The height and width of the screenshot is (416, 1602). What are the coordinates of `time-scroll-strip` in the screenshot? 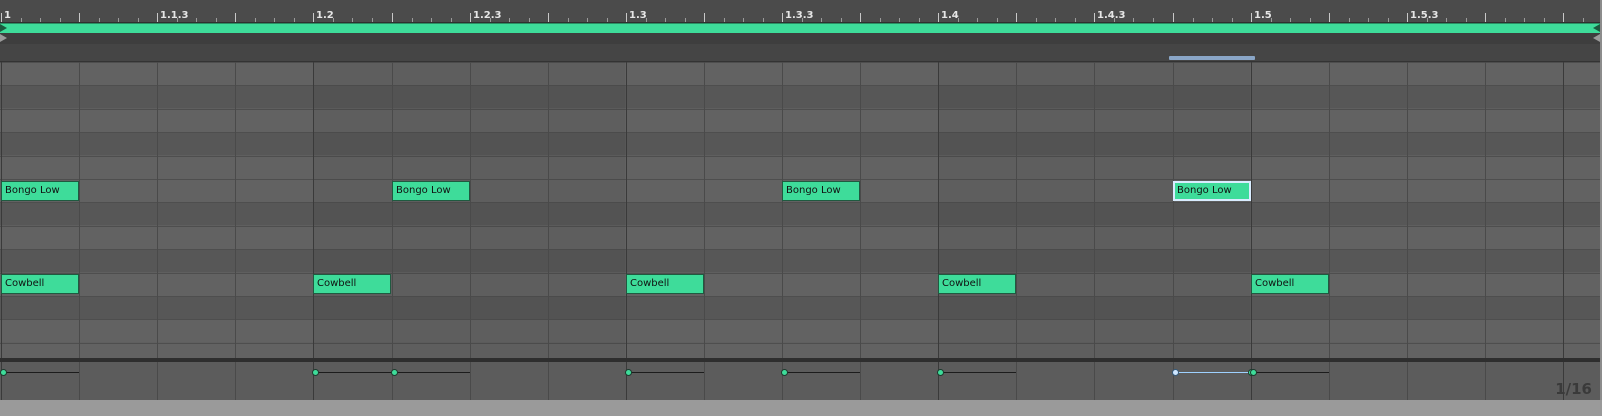 It's located at (800, 53).